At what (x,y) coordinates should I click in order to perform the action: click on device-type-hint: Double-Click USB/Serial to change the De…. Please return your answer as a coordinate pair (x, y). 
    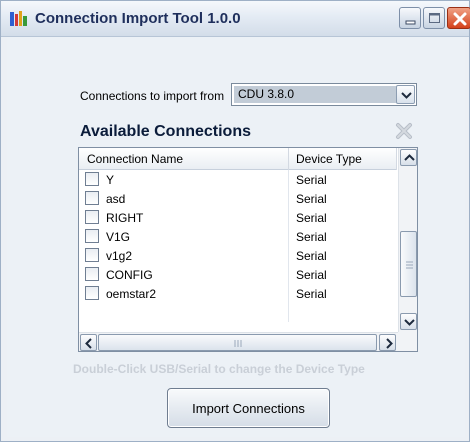
    Looking at the image, I should click on (219, 369).